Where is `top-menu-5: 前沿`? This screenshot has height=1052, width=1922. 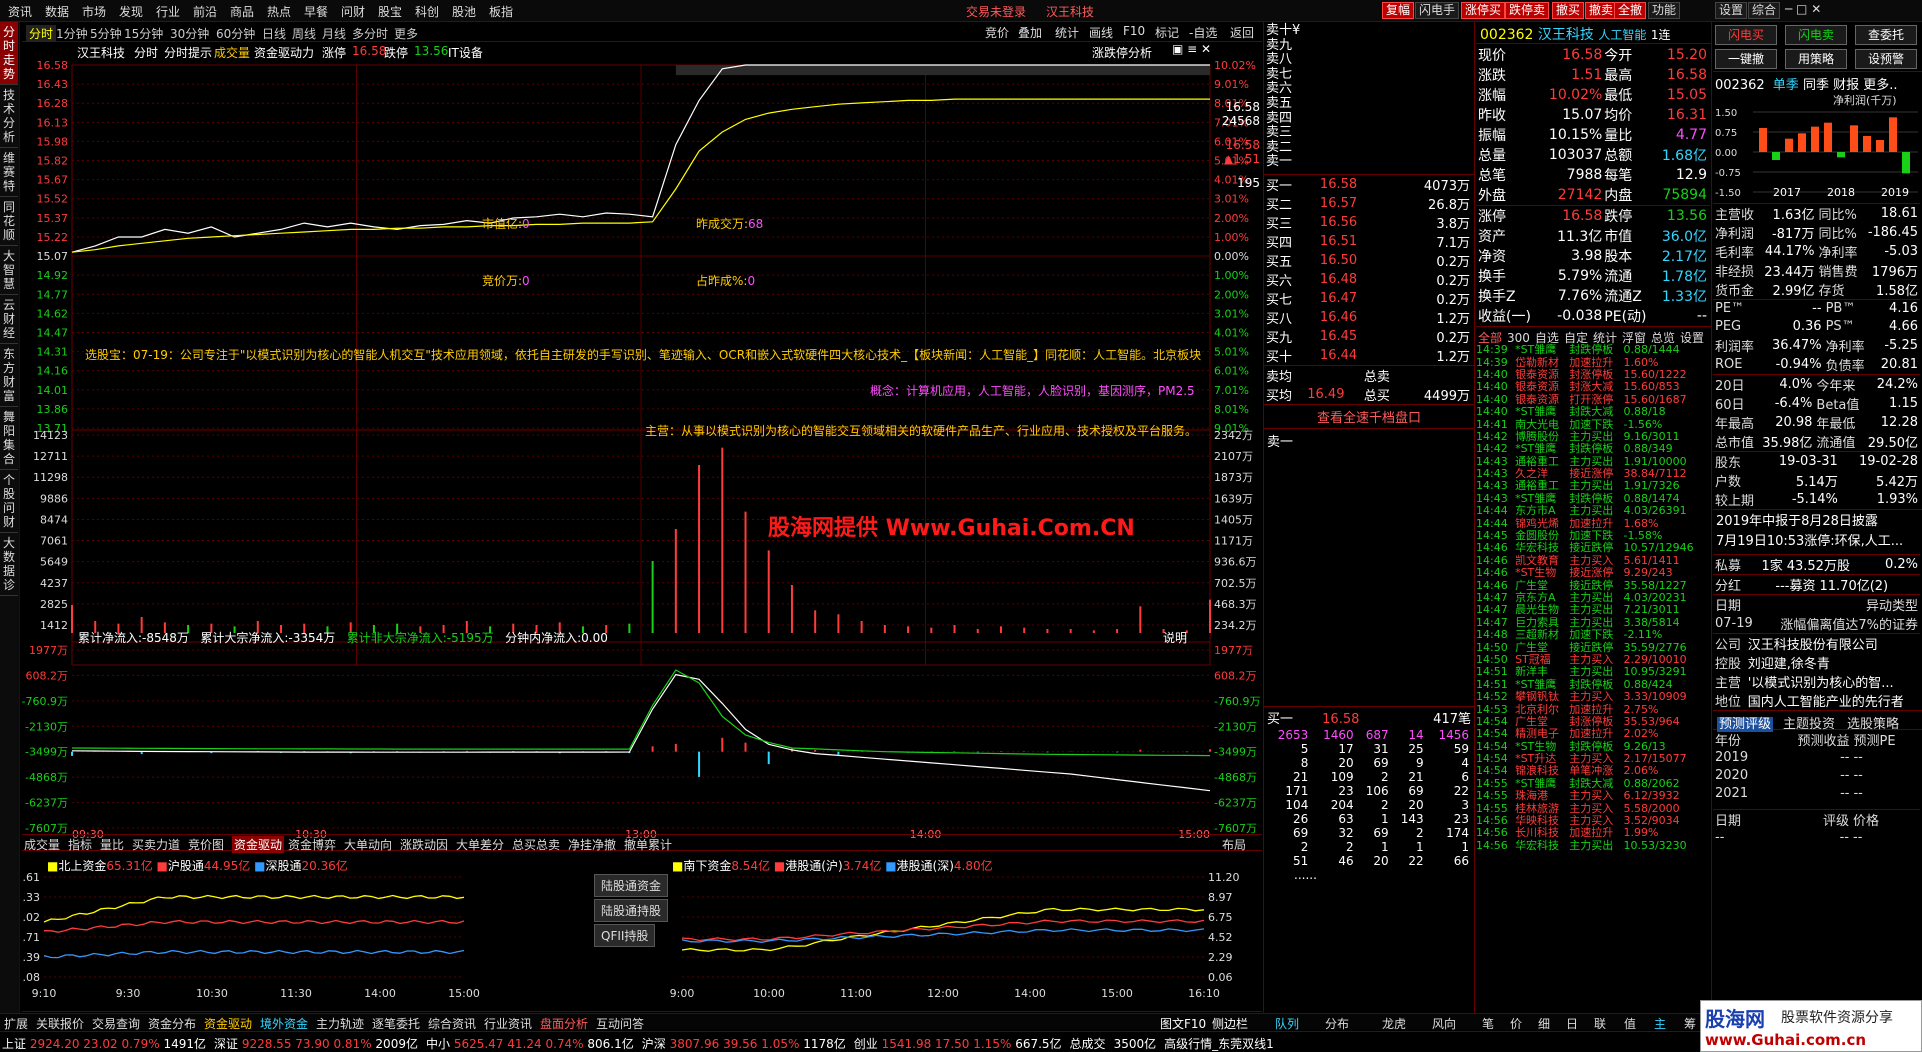
top-menu-5: 前沿 is located at coordinates (205, 11).